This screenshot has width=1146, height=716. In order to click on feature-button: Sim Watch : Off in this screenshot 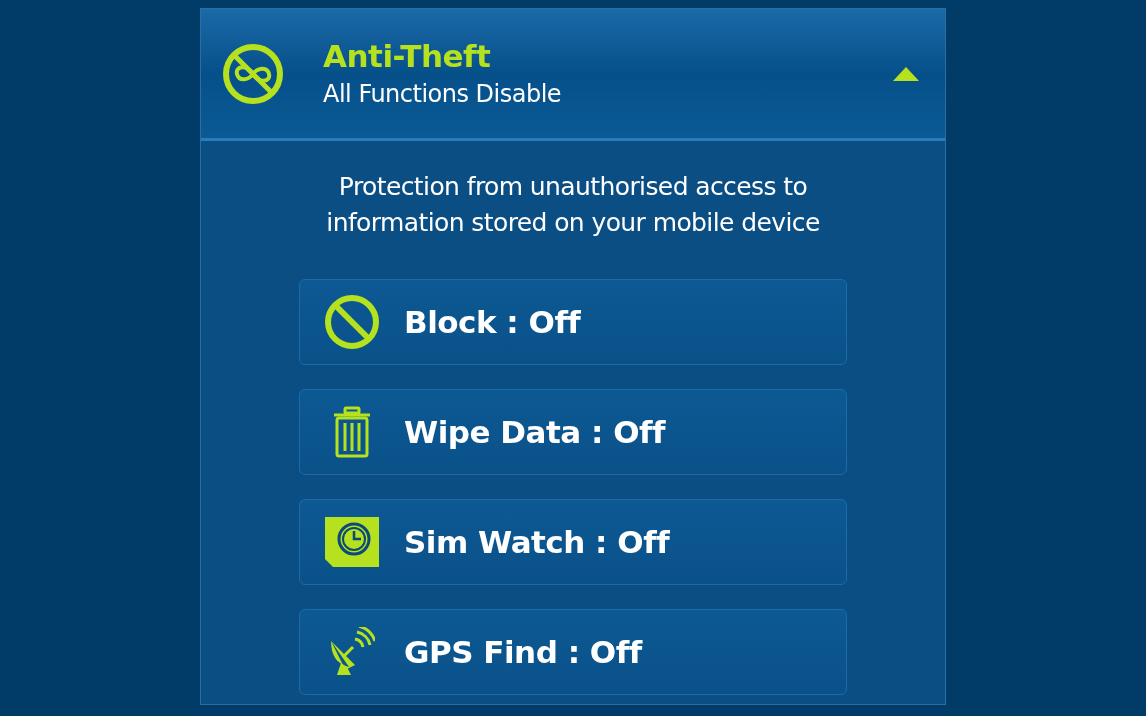, I will do `click(573, 542)`.